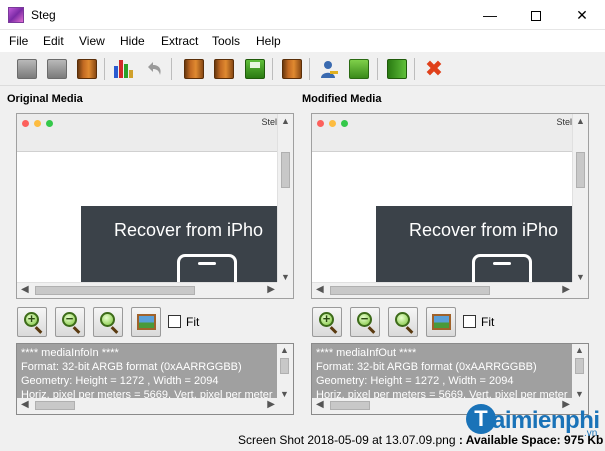  I want to click on image-icon, so click(146, 322).